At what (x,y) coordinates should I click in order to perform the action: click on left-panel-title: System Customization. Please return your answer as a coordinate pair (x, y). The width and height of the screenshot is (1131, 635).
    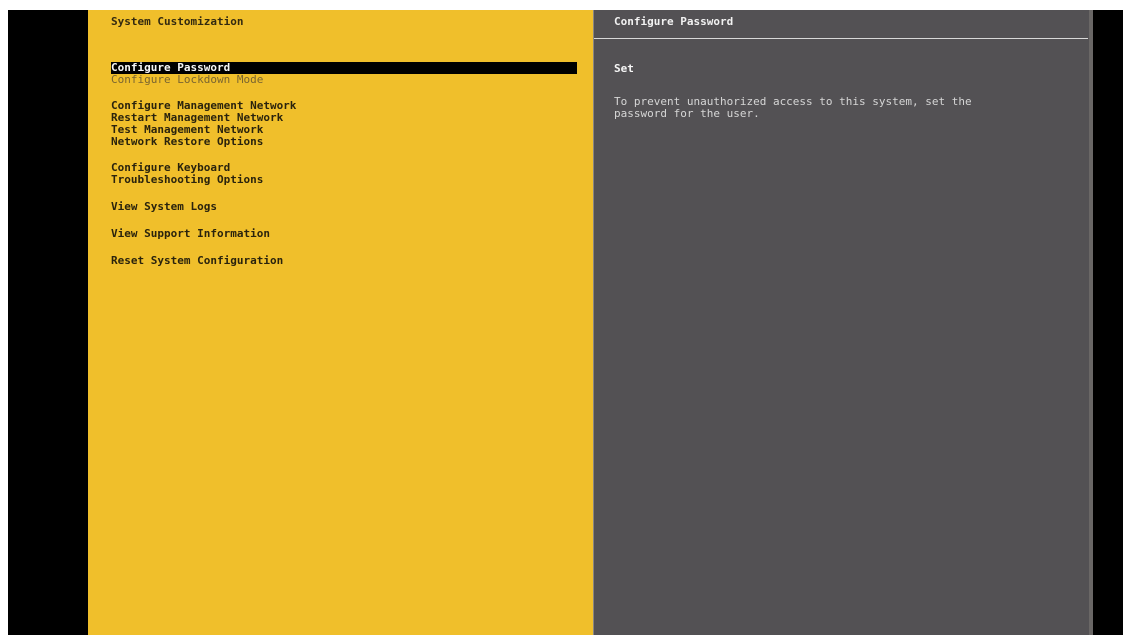
    Looking at the image, I should click on (177, 21).